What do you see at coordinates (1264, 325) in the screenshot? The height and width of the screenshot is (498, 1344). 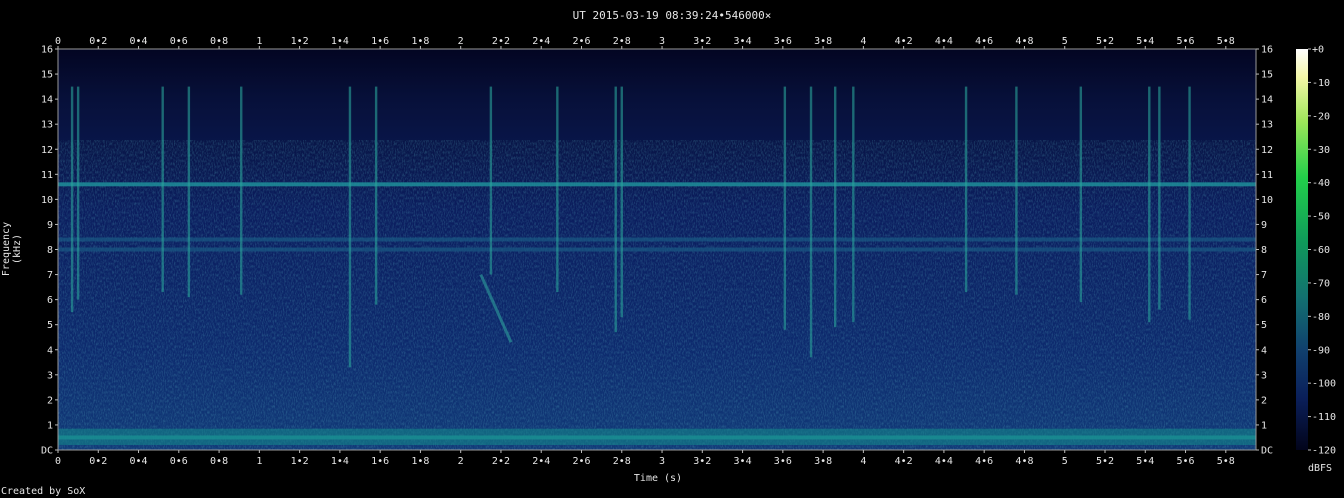 I see `y-tick-label-right: 5` at bounding box center [1264, 325].